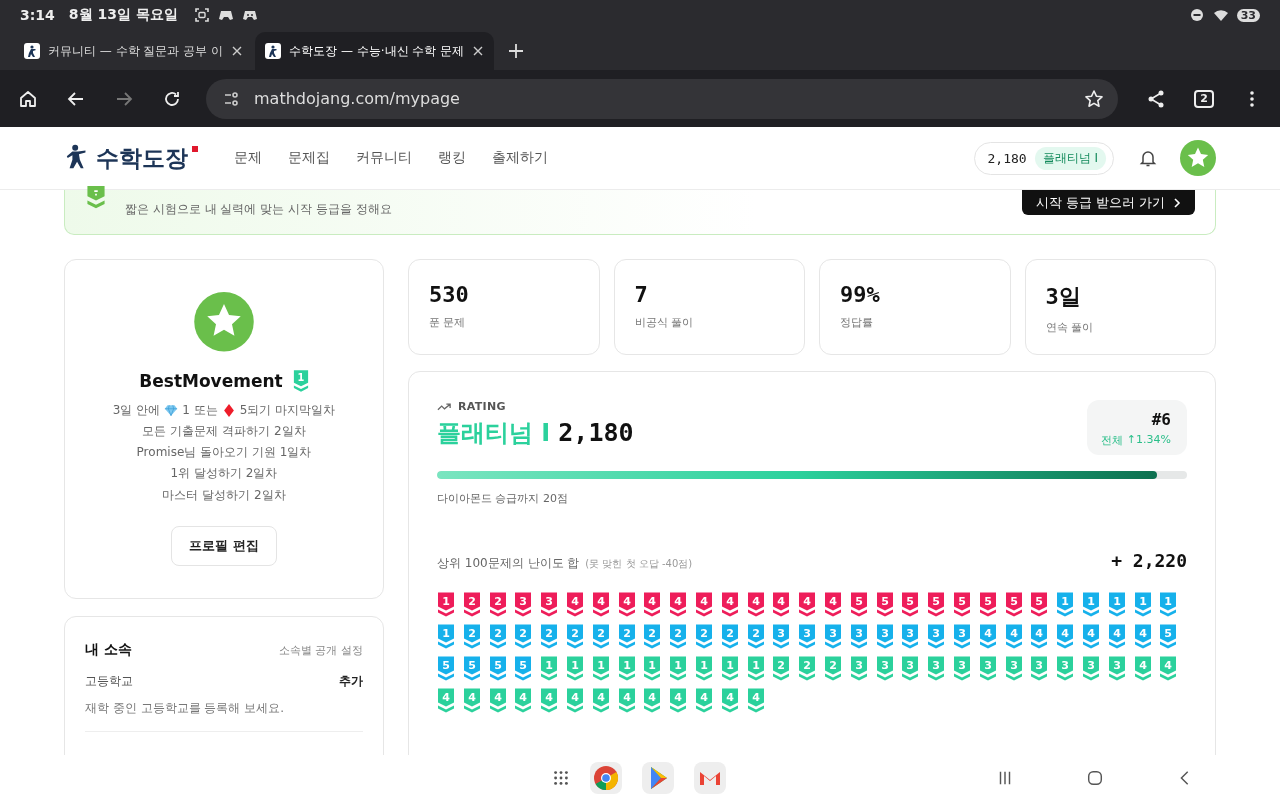 This screenshot has height=800, width=1280. What do you see at coordinates (1220, 15) in the screenshot?
I see `wifi-icon` at bounding box center [1220, 15].